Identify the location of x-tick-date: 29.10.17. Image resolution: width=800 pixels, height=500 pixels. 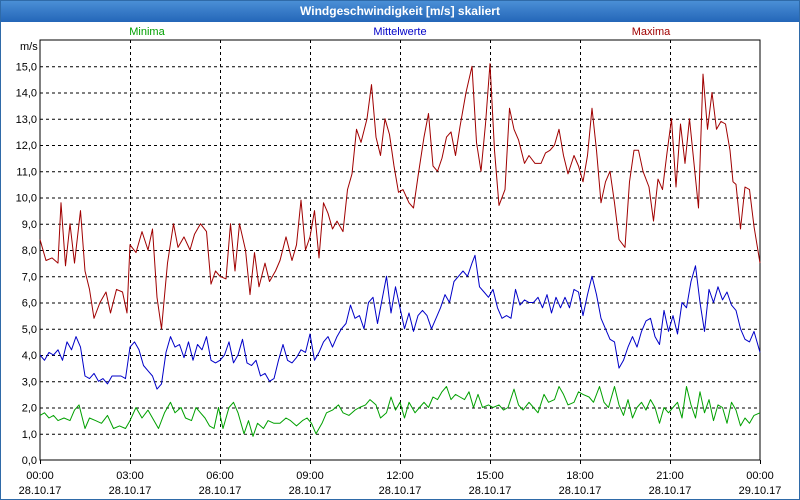
(760, 491).